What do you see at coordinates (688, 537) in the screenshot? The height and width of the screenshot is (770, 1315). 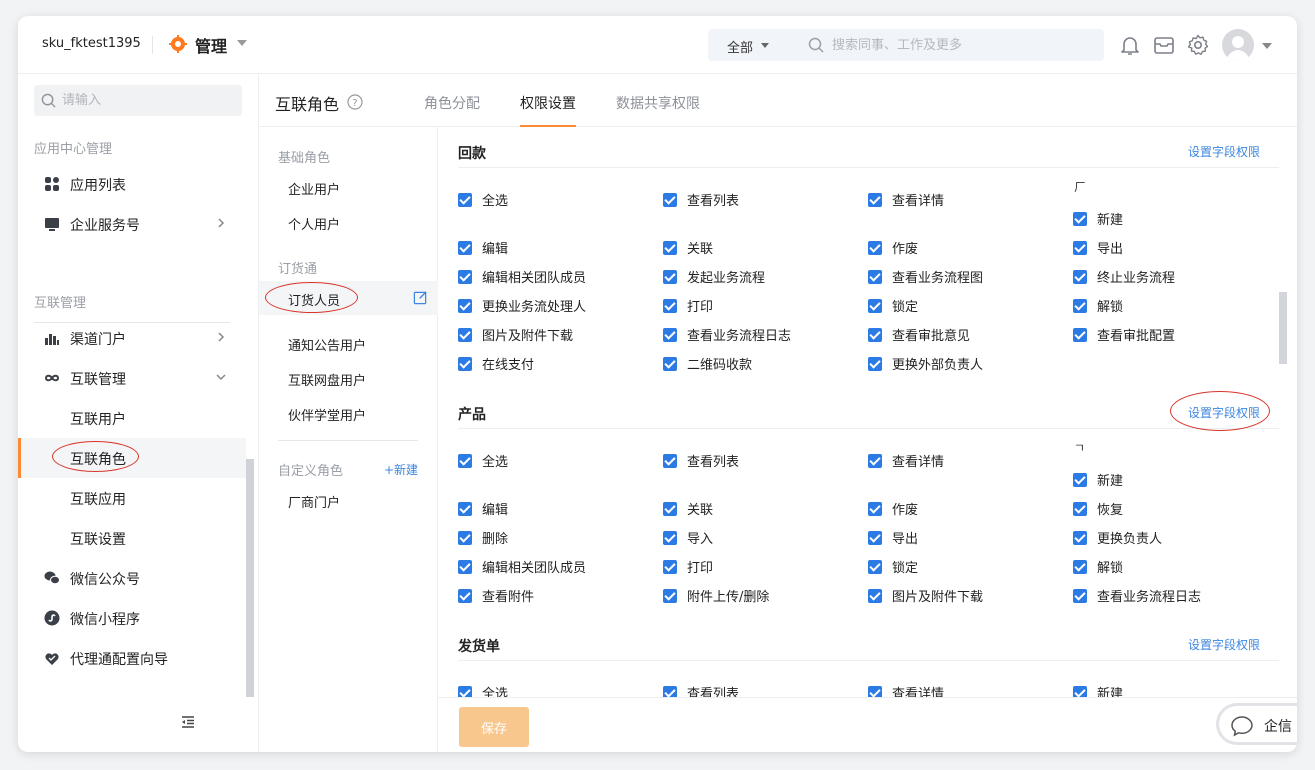 I see `permission-checkbox: 导入` at bounding box center [688, 537].